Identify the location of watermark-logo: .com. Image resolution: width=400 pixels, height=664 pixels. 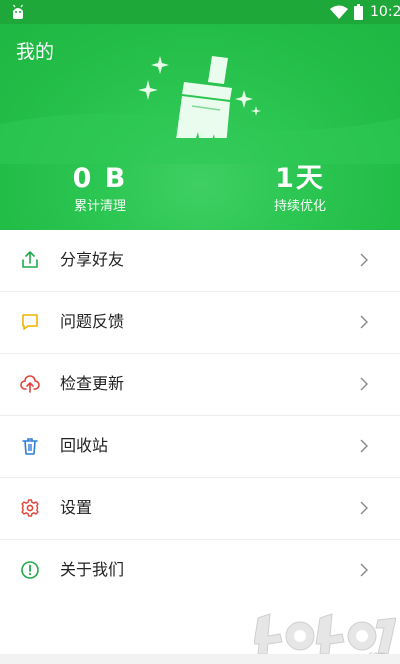
(325, 635).